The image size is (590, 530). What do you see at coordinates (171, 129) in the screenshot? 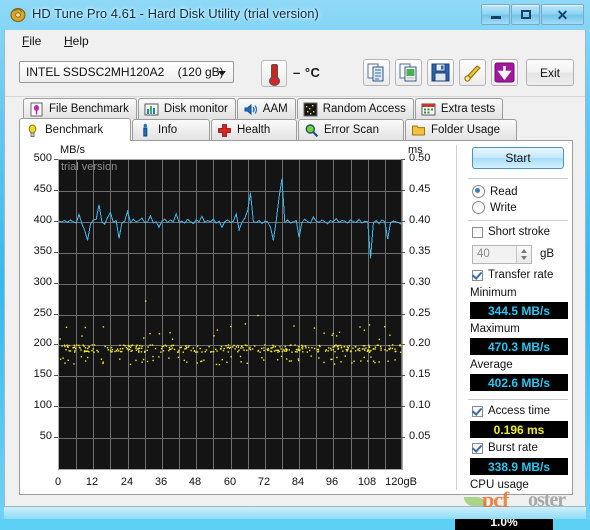
I see `tab-info: Info` at bounding box center [171, 129].